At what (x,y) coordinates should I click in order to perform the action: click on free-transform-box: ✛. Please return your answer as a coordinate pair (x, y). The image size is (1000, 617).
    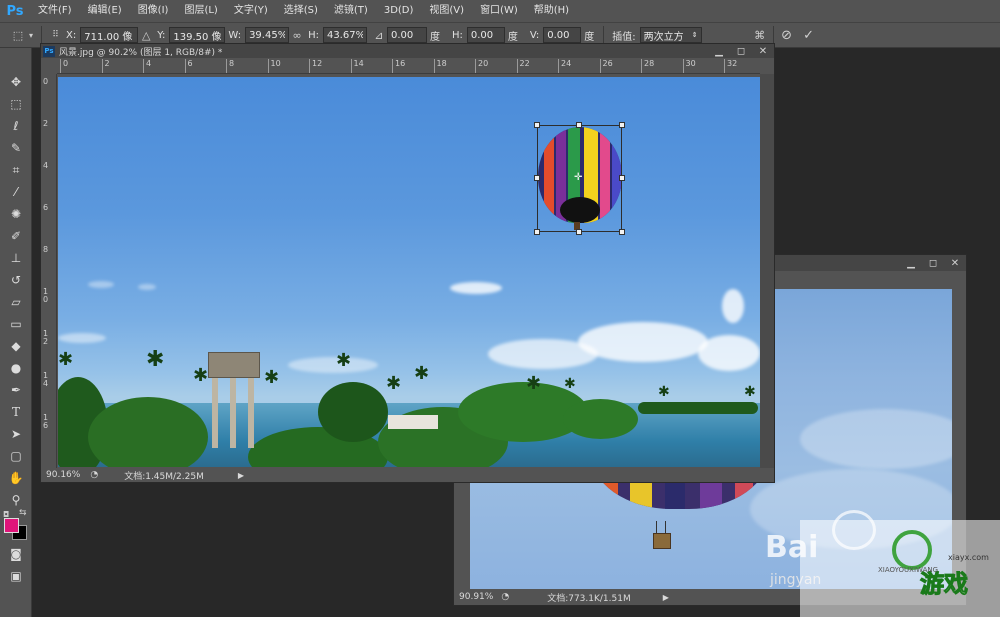
    Looking at the image, I should click on (579, 178).